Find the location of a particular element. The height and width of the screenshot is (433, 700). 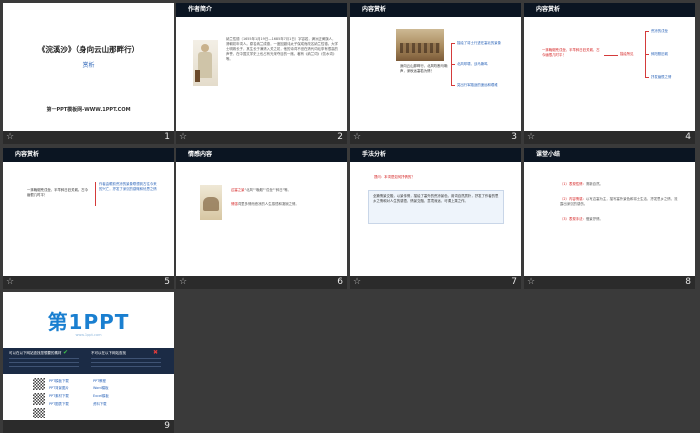

line-text: "北风""晚烟""戍垒""斜日"等。 is located at coordinates (267, 190).